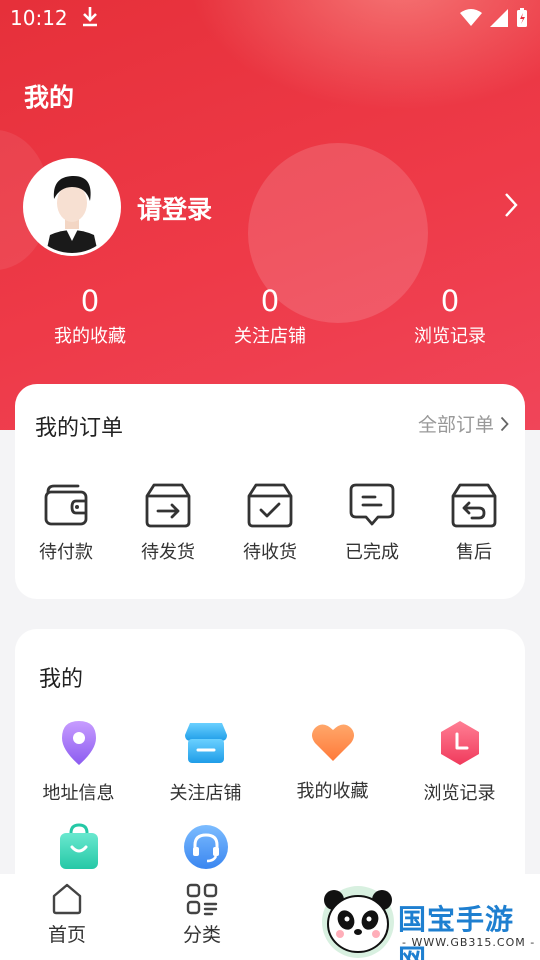 The width and height of the screenshot is (540, 960). I want to click on category-icon, so click(202, 899).